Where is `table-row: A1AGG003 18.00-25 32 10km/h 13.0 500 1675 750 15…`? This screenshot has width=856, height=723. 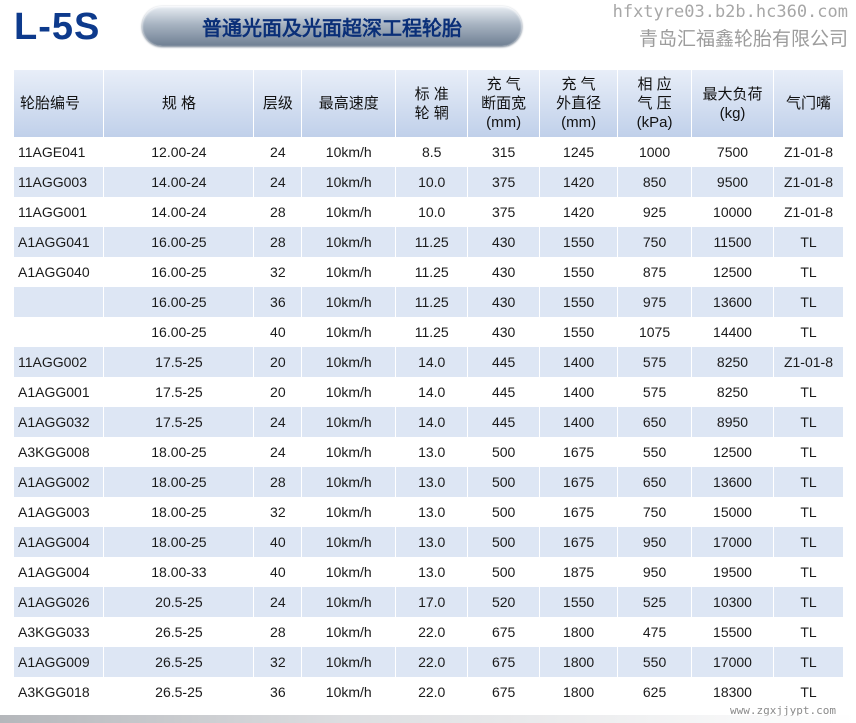 table-row: A1AGG003 18.00-25 32 10km/h 13.0 500 1675 750 15… is located at coordinates (429, 512).